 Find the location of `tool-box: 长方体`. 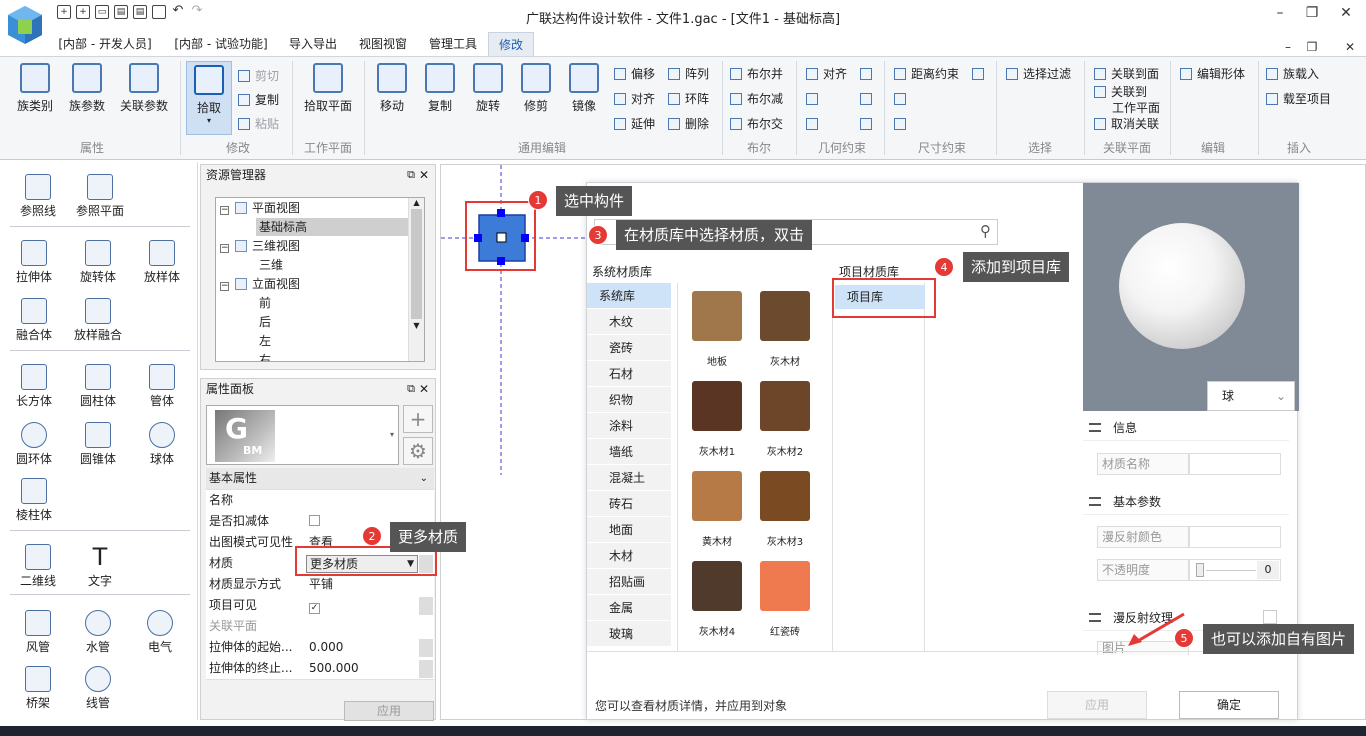

tool-box: 长方体 is located at coordinates (34, 386).